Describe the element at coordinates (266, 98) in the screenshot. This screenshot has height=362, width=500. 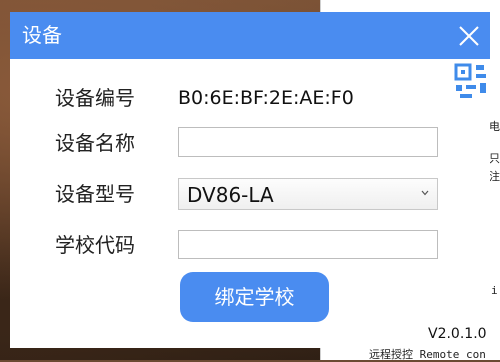
I see `device-id-value: B0:6E:BF:2E:AE:F0` at that location.